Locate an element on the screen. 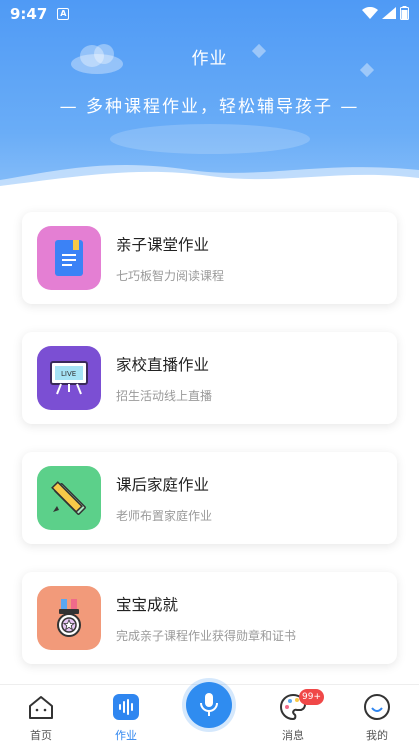  card-subtitle: 老师布置家庭作业 is located at coordinates (164, 515).